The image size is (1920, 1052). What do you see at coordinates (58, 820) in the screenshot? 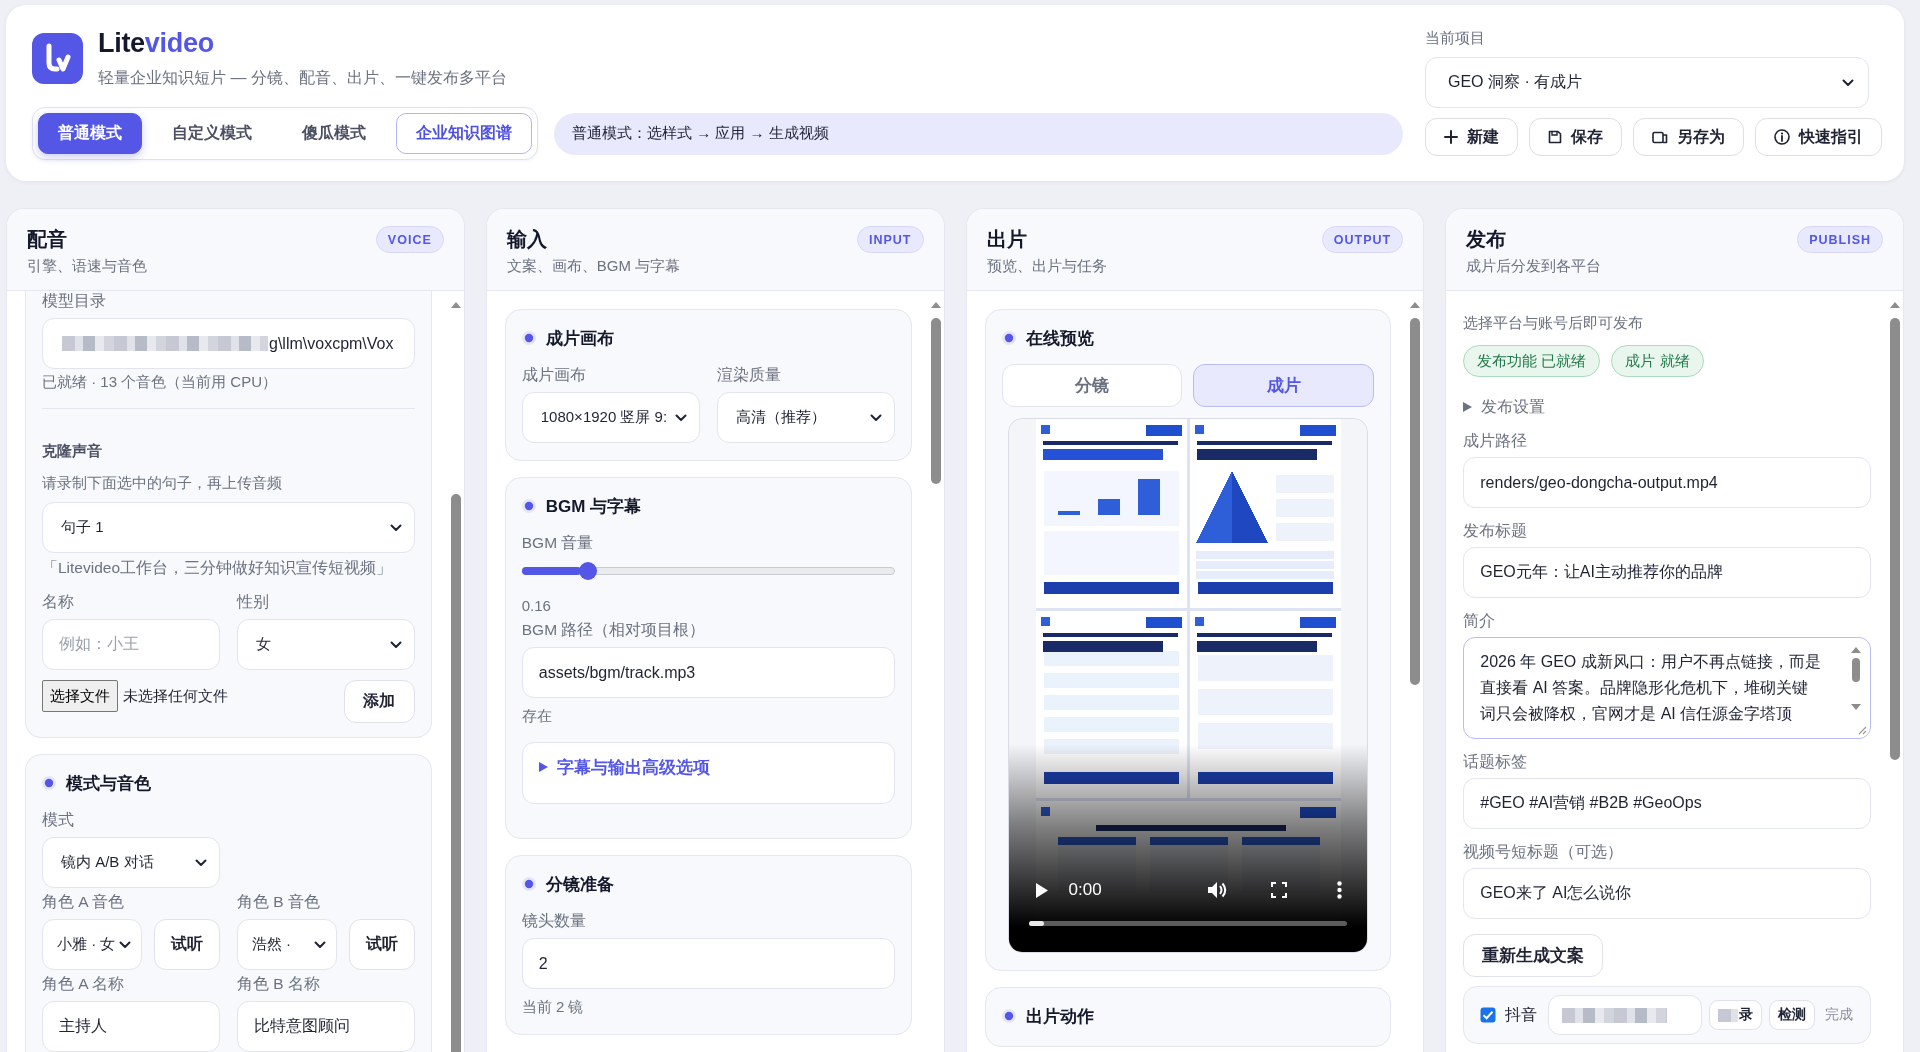
I see `field-label: 模式` at bounding box center [58, 820].